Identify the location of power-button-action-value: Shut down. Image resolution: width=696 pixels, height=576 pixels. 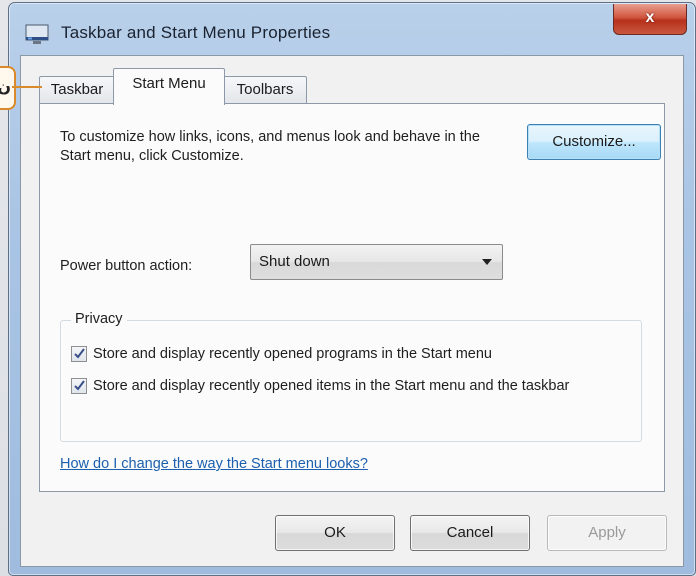
(294, 261).